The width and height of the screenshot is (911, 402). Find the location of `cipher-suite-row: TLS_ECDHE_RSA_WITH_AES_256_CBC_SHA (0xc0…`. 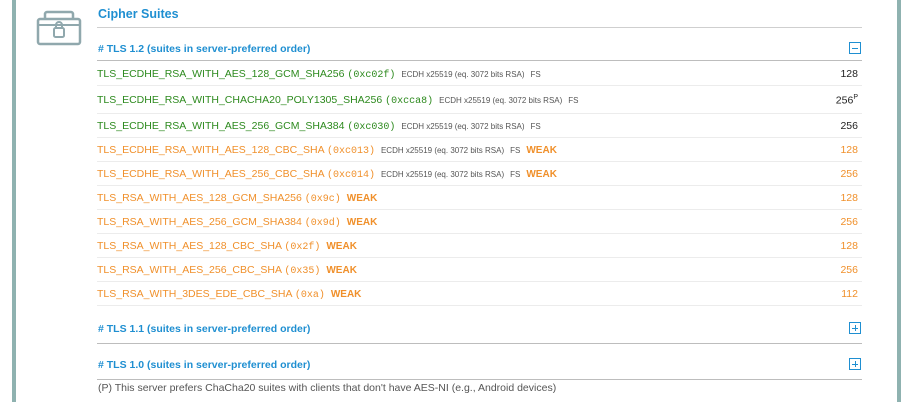

cipher-suite-row: TLS_ECDHE_RSA_WITH_AES_256_CBC_SHA (0xc0… is located at coordinates (479, 174).